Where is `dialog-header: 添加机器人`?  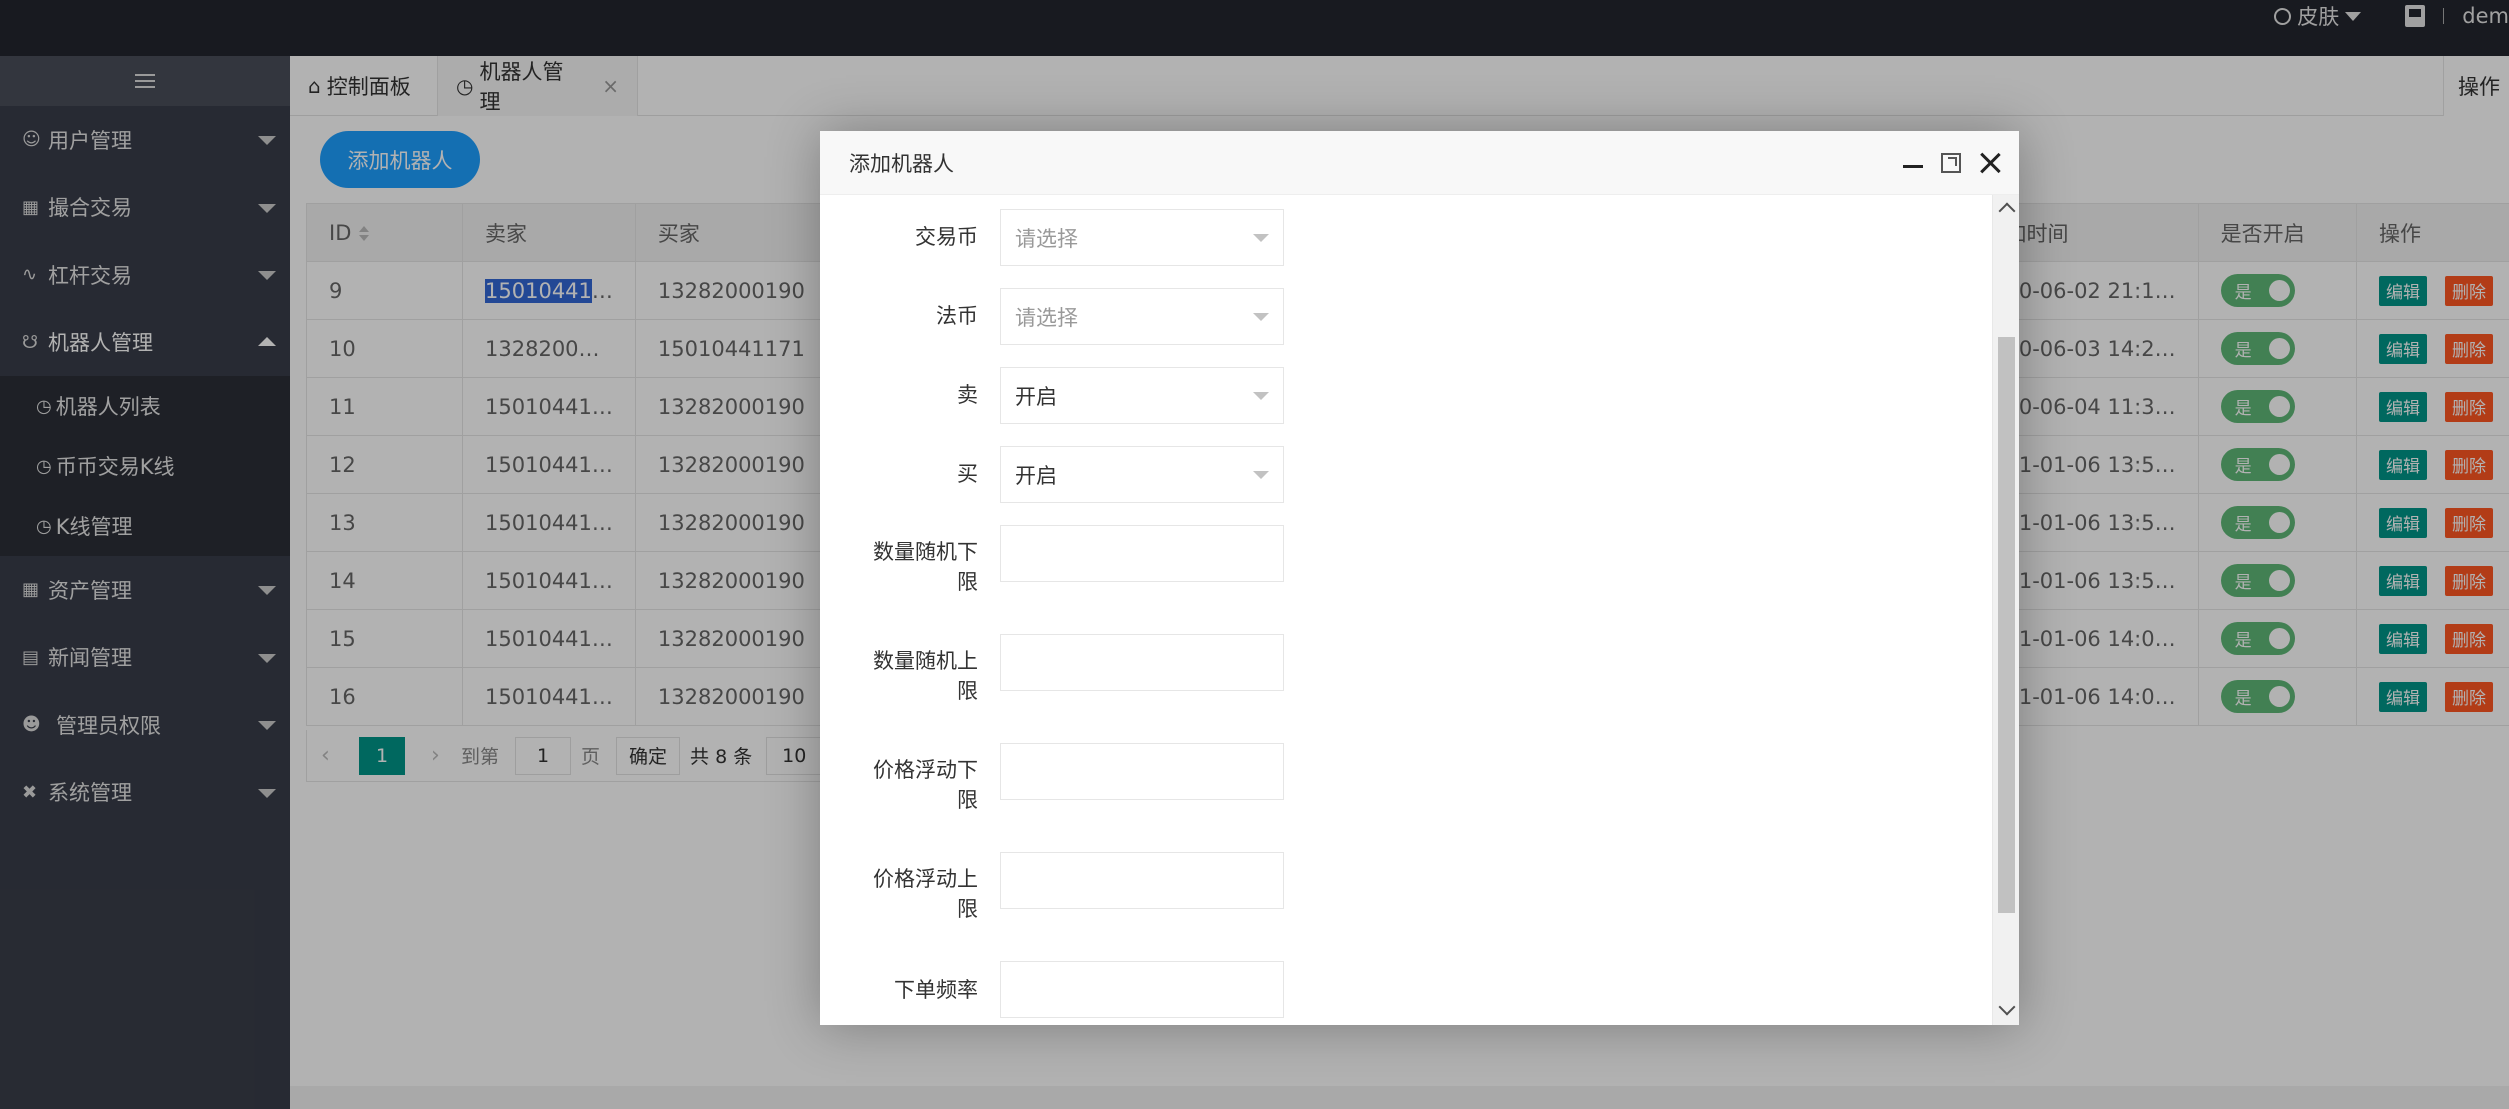
dialog-header: 添加机器人 is located at coordinates (1419, 163).